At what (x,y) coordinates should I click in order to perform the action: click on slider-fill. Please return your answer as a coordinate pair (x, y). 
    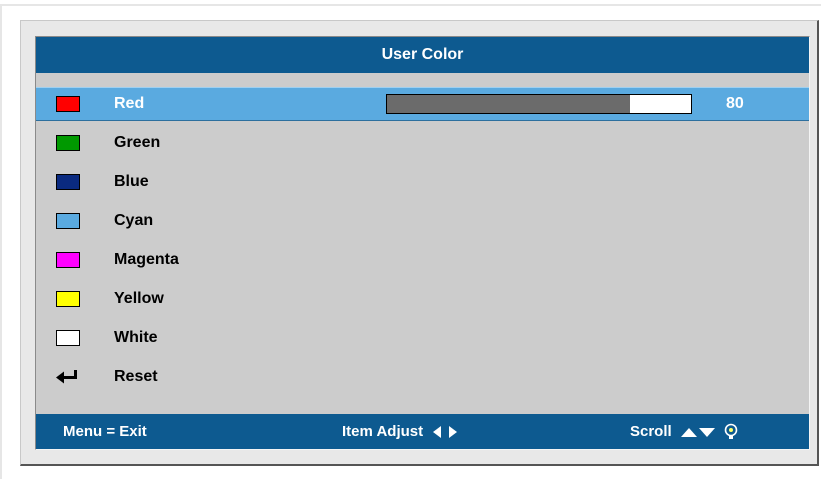
    Looking at the image, I should click on (509, 104).